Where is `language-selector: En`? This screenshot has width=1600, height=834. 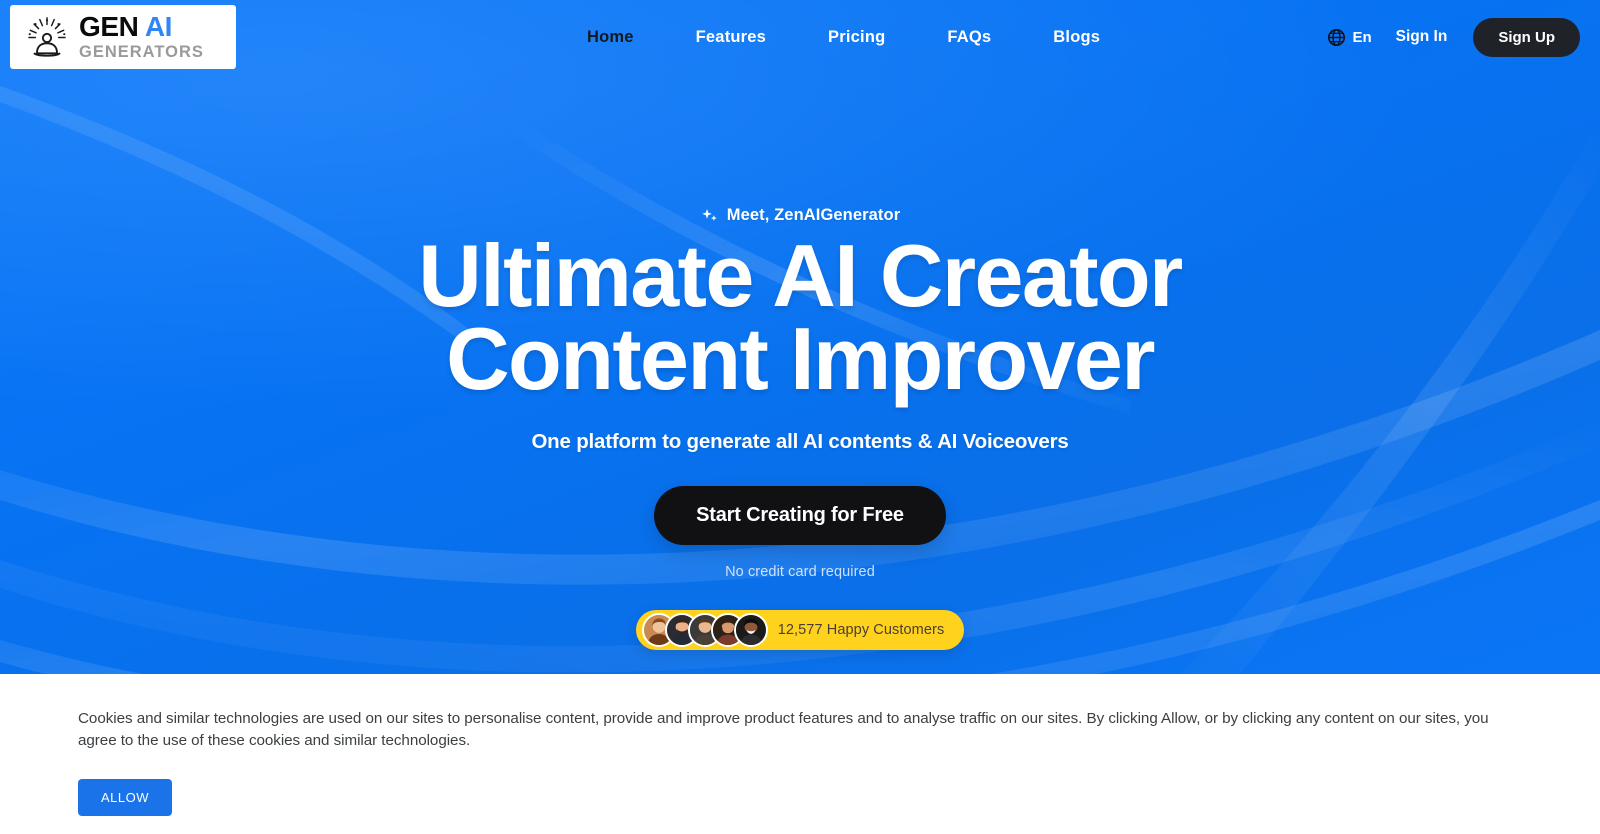
language-selector: En is located at coordinates (1349, 37).